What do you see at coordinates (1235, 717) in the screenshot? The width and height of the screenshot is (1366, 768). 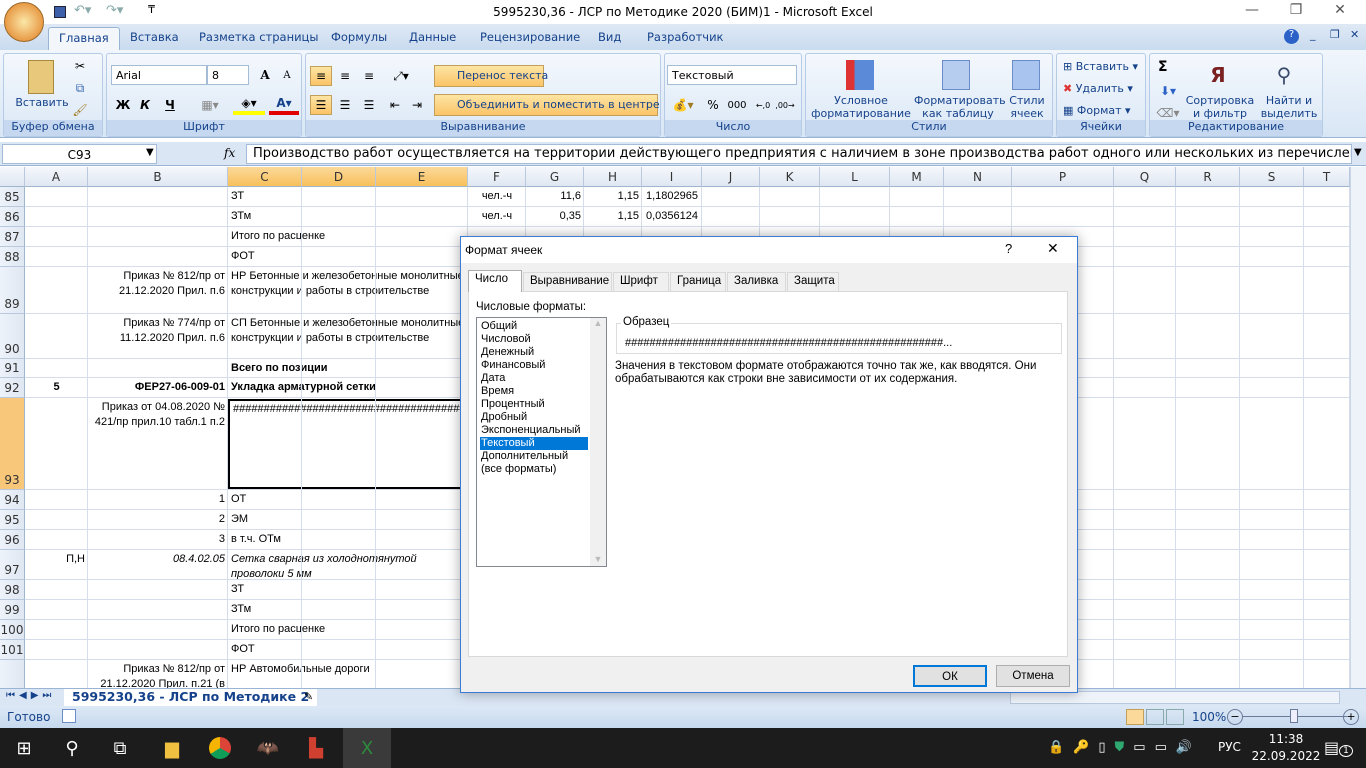 I see `zoom-out-icon: −` at bounding box center [1235, 717].